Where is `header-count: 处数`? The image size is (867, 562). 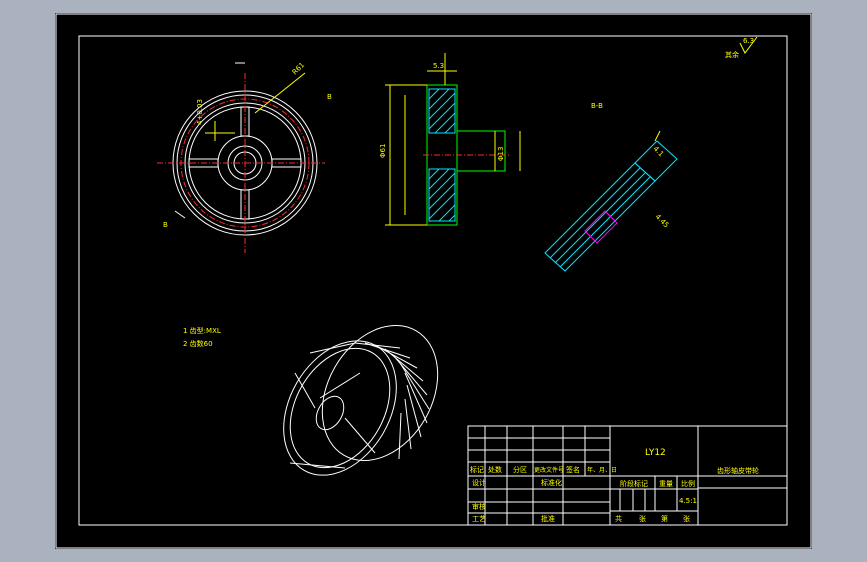
header-count: 处数 is located at coordinates (495, 469).